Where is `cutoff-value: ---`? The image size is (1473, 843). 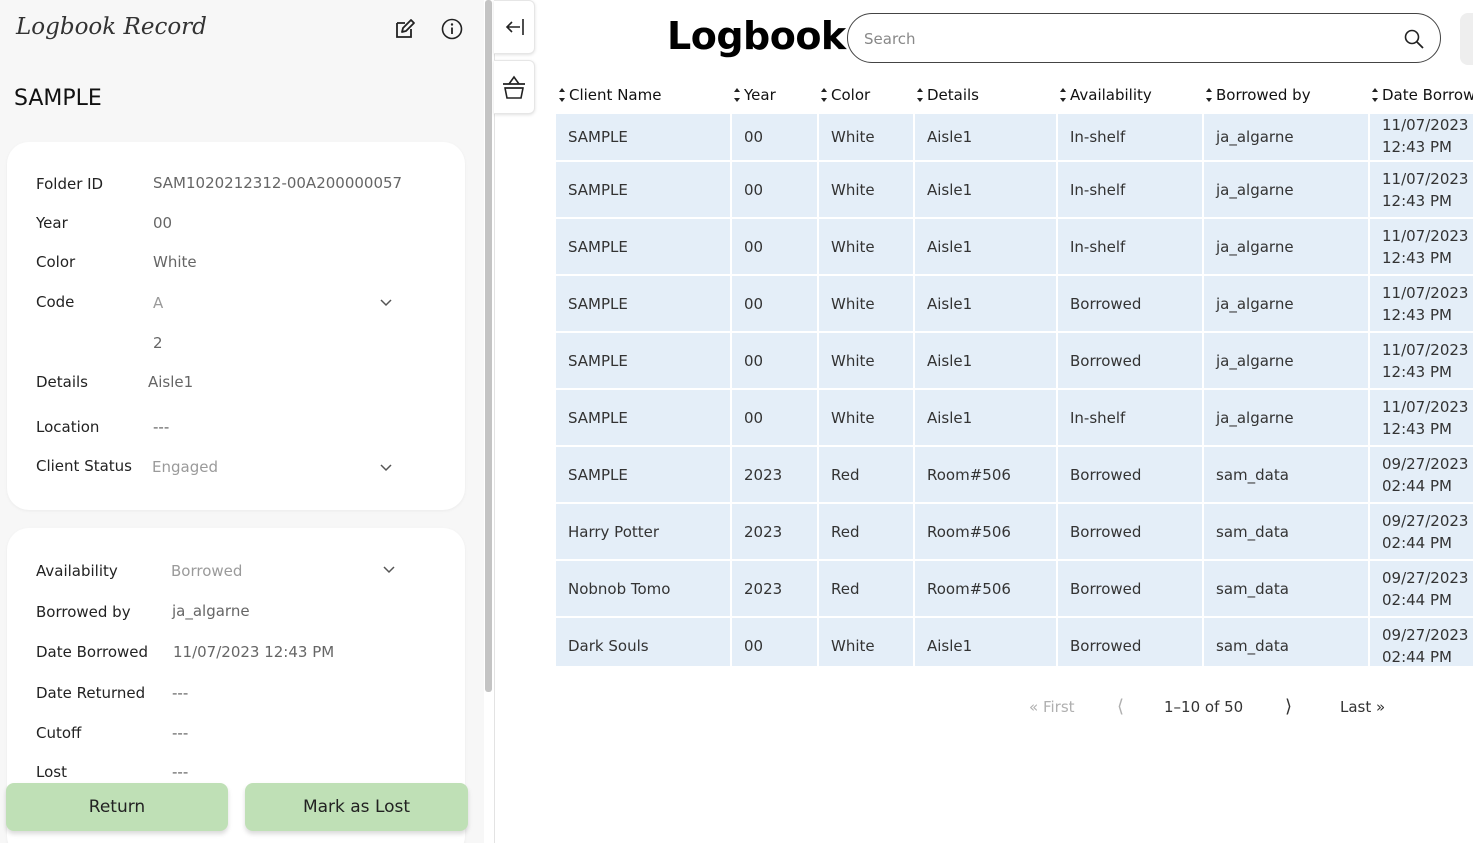 cutoff-value: --- is located at coordinates (180, 733).